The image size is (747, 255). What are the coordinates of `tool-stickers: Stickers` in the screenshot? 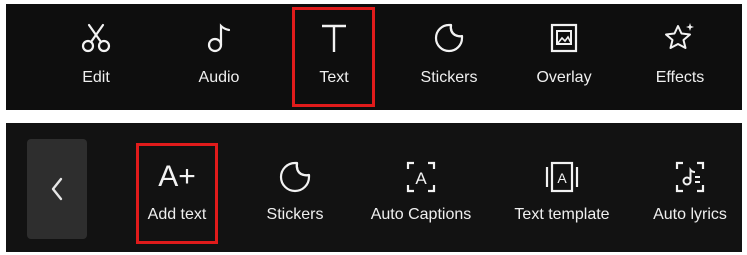 It's located at (449, 57).